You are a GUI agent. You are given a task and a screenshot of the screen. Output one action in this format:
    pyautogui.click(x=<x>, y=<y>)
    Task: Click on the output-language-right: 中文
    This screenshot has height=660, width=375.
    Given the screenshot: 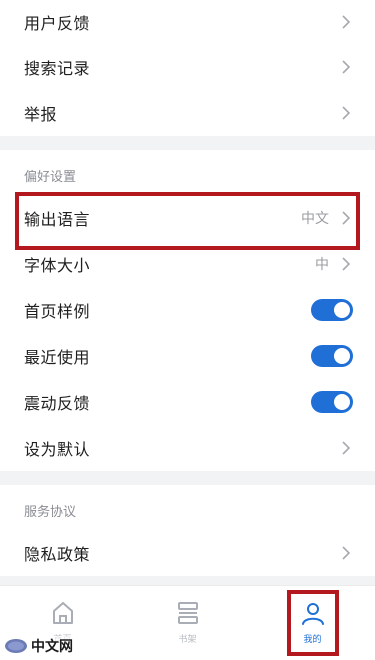 What is the action you would take?
    pyautogui.click(x=327, y=218)
    